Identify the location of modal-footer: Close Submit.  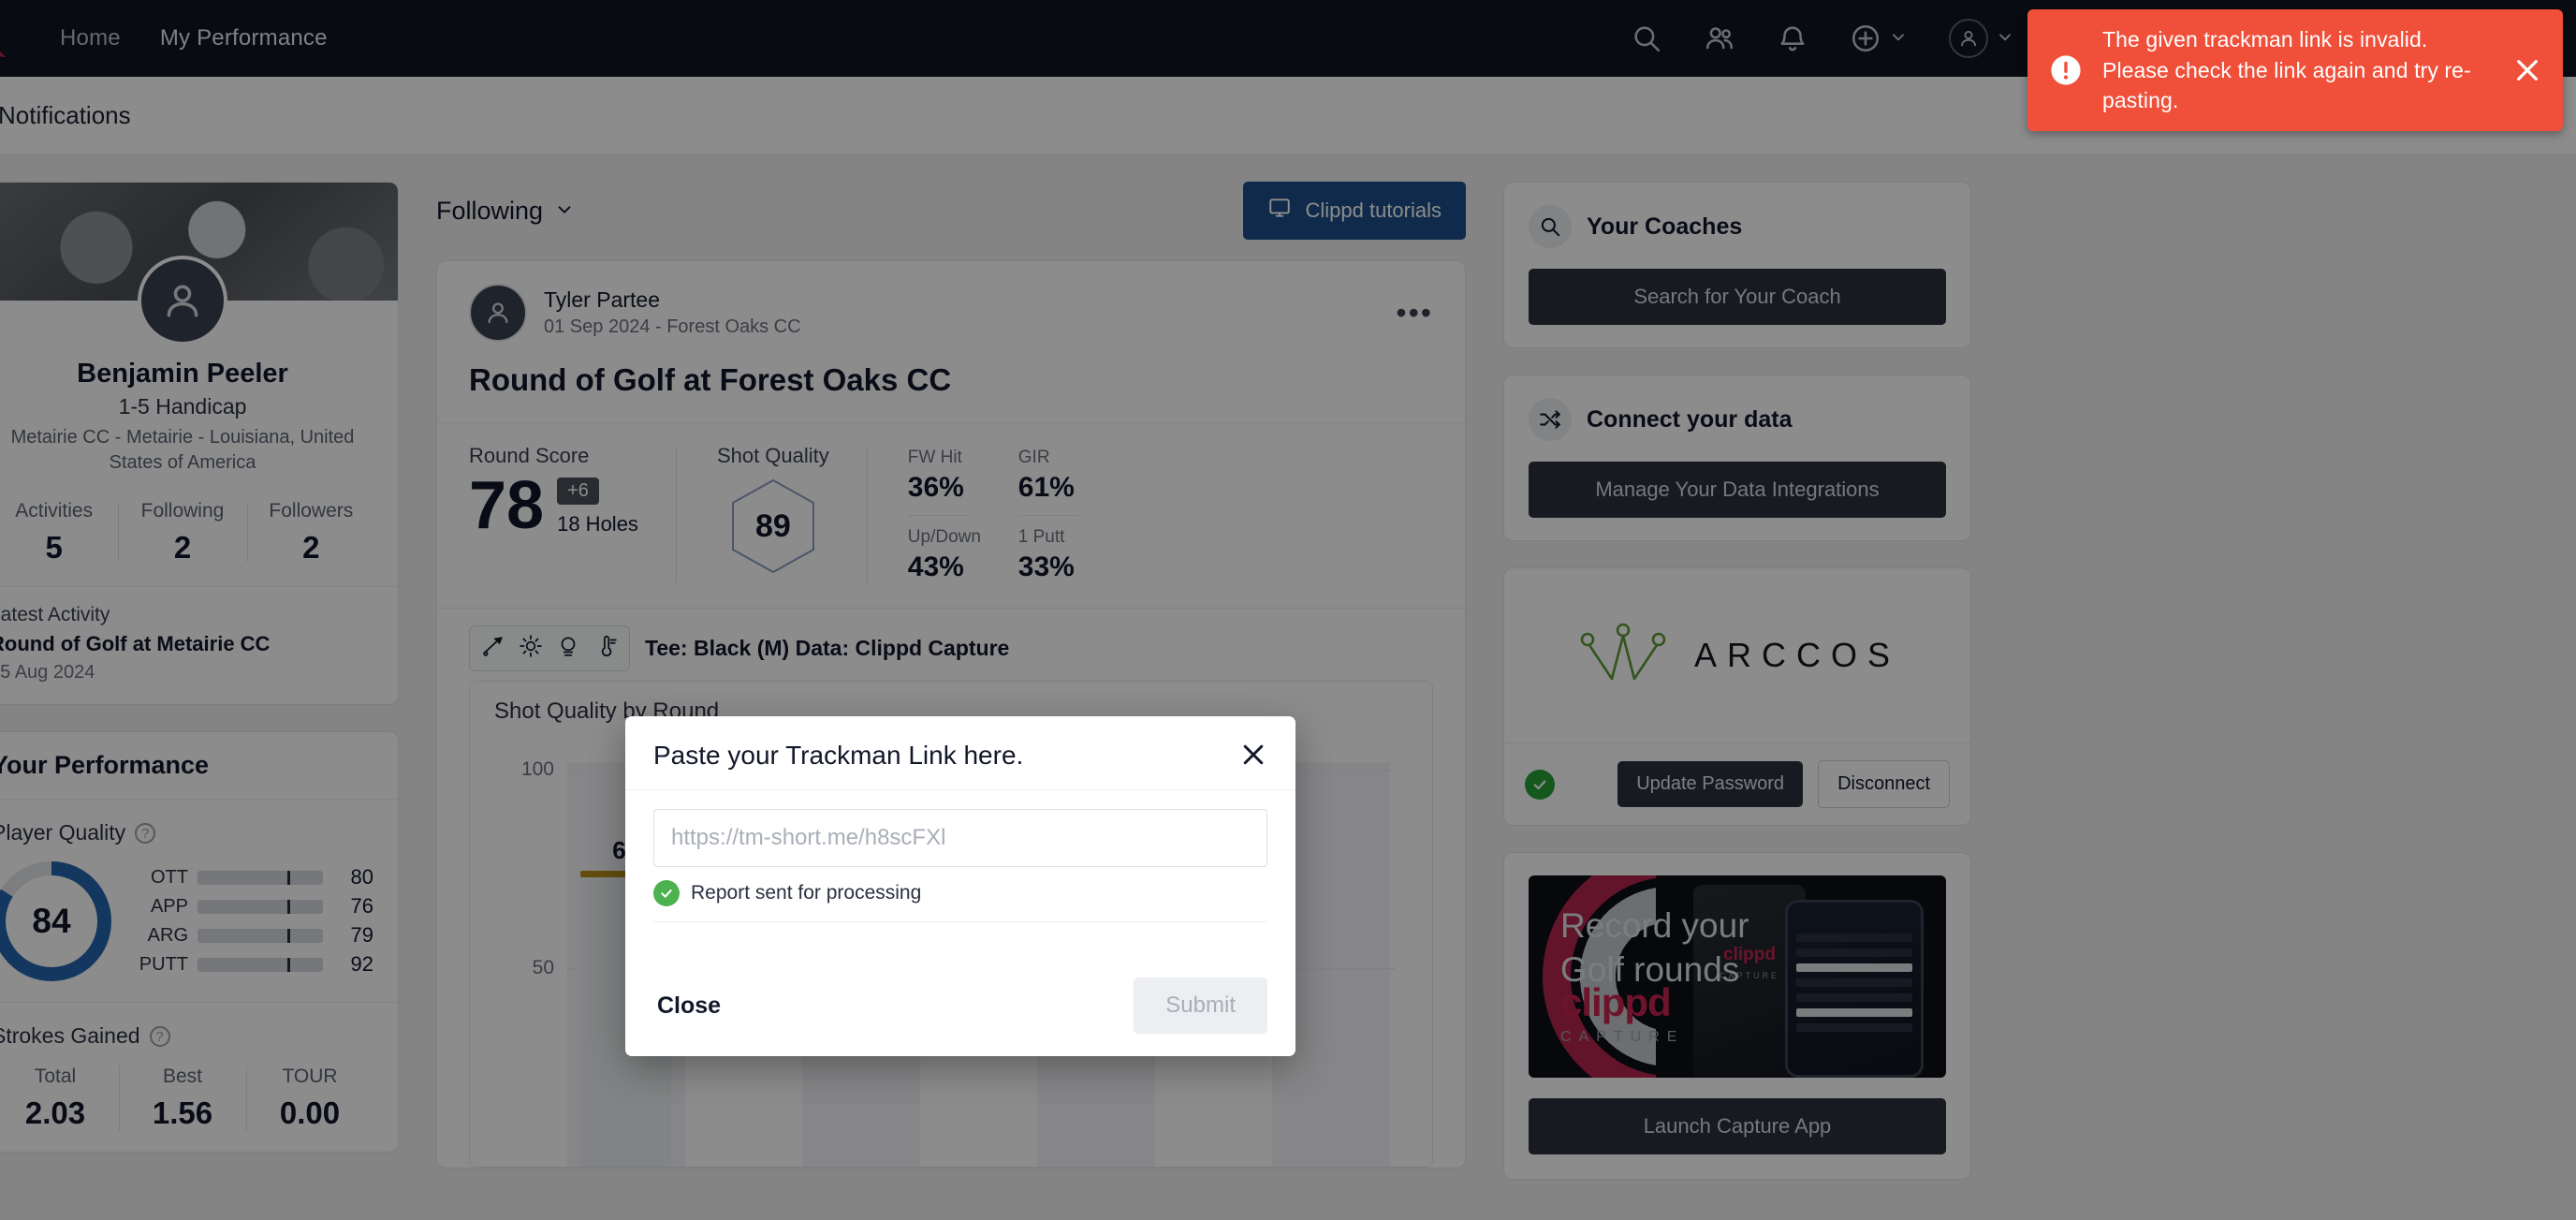
(960, 1010).